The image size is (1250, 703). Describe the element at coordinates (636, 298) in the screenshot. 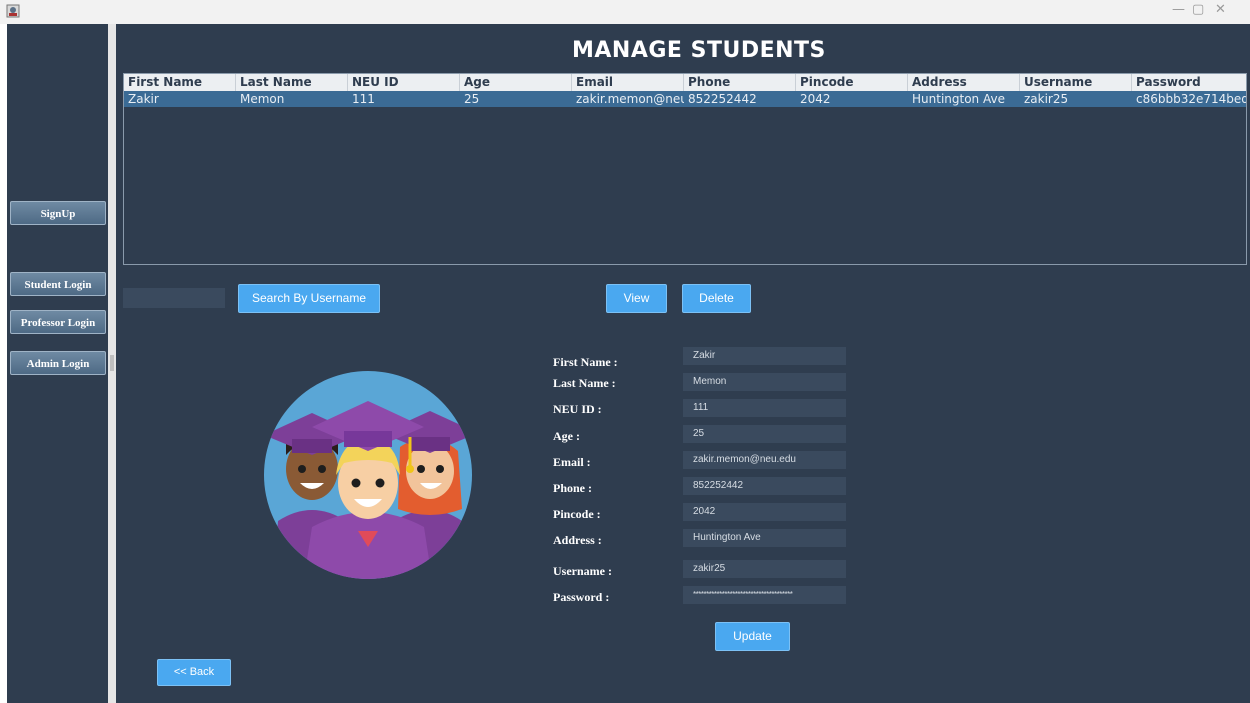

I see `view-button: View` at that location.